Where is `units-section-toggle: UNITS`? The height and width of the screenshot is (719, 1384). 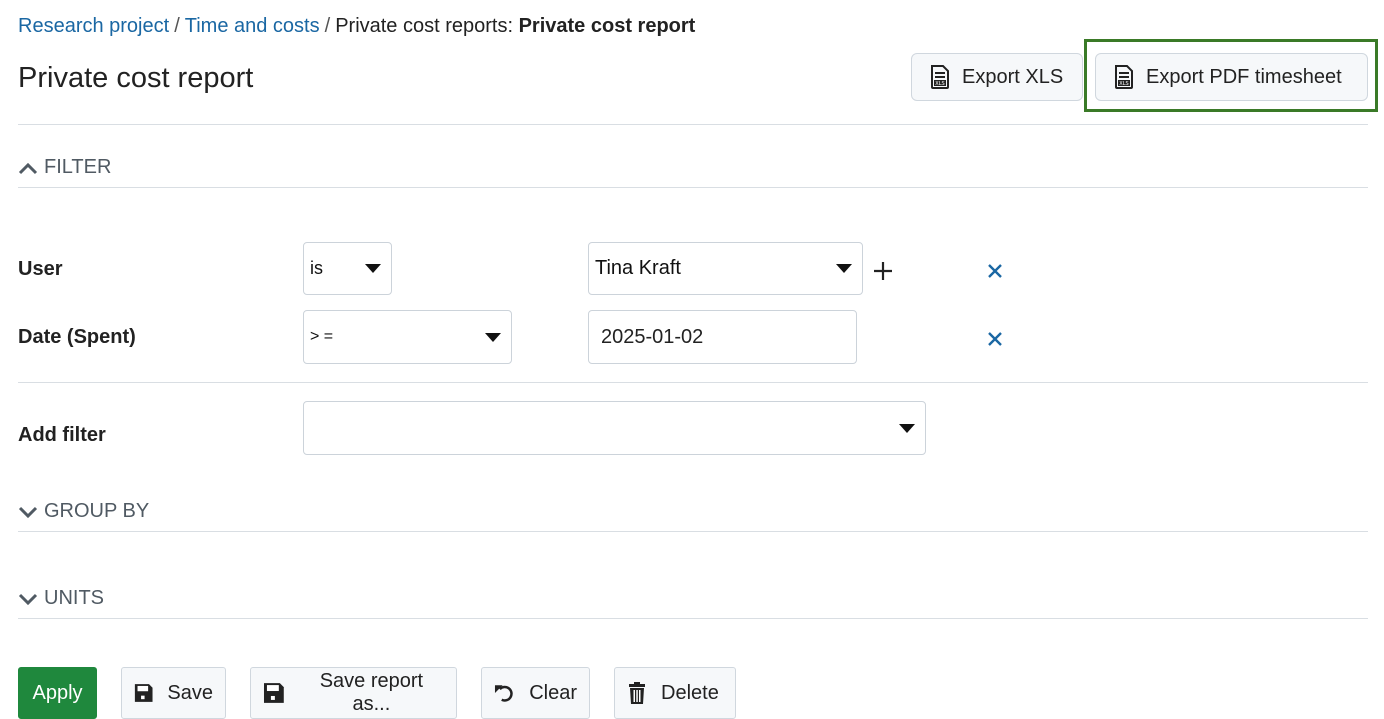
units-section-toggle: UNITS is located at coordinates (61, 598).